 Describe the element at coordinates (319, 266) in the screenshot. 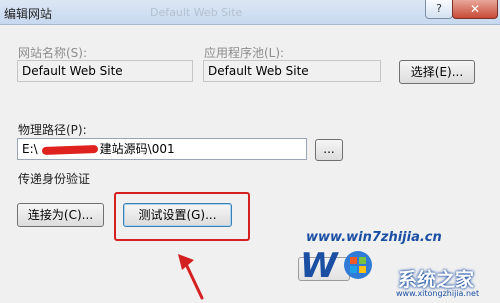

I see `svg-text: W` at that location.